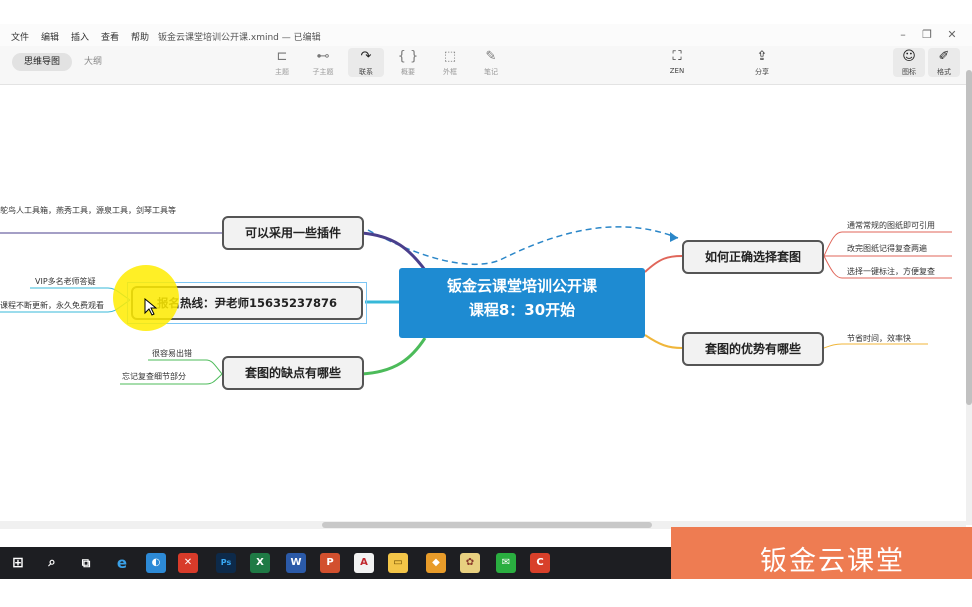 This screenshot has width=972, height=607. What do you see at coordinates (891, 225) in the screenshot?
I see `leaf-standard-drawings: 通常常规的图纸即可引用` at bounding box center [891, 225].